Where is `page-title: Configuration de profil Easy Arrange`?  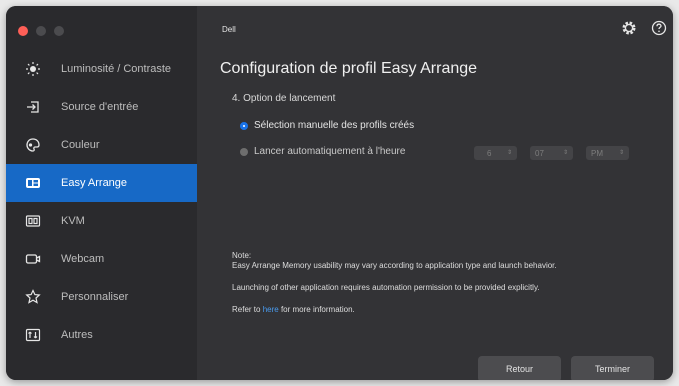
page-title: Configuration de profil Easy Arrange is located at coordinates (349, 68).